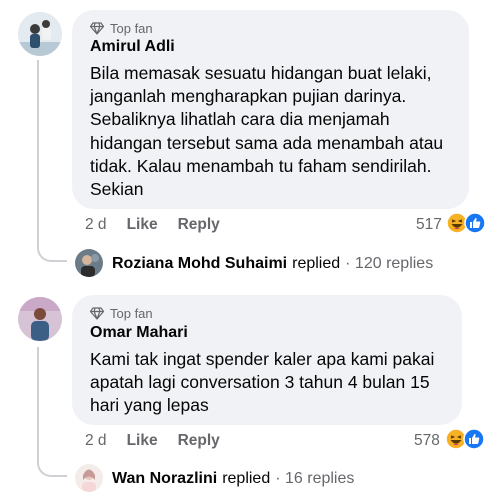 This screenshot has height=499, width=500. I want to click on reaction-count: 517, so click(429, 224).